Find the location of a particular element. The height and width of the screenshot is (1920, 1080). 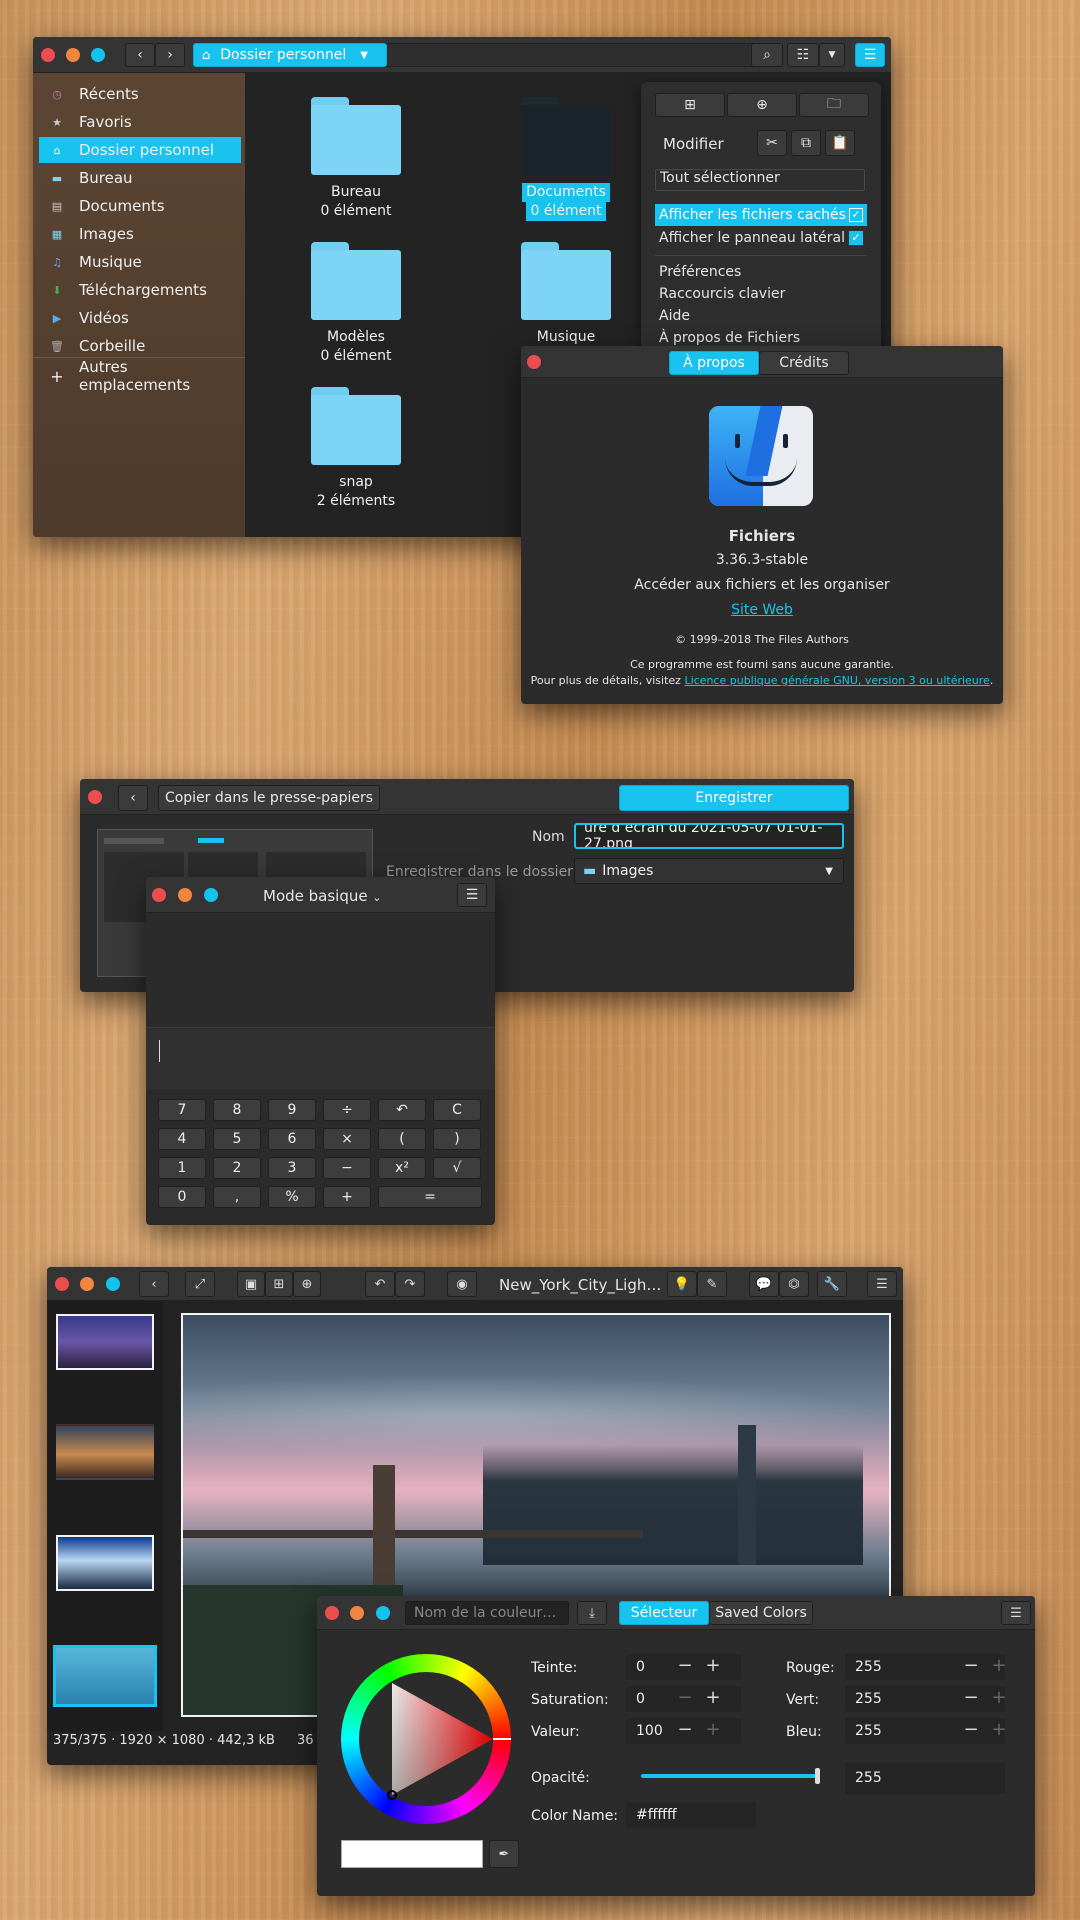

key-1-2: 6 is located at coordinates (292, 1139).